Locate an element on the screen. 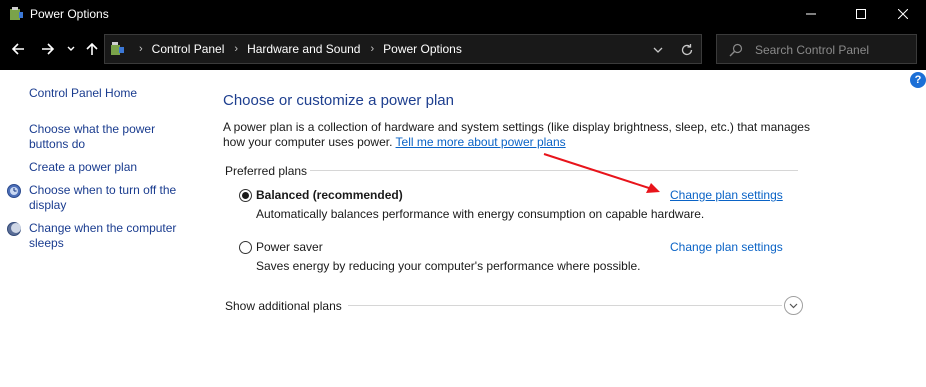 Image resolution: width=926 pixels, height=387 pixels. help-icon: ? is located at coordinates (918, 80).